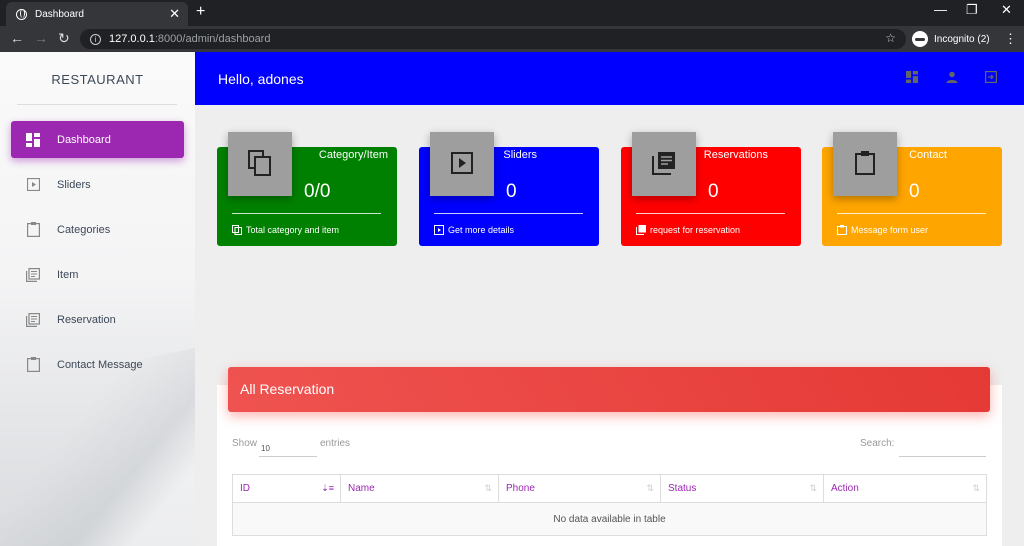  I want to click on sidebar-item-label: Contact Message, so click(100, 364).